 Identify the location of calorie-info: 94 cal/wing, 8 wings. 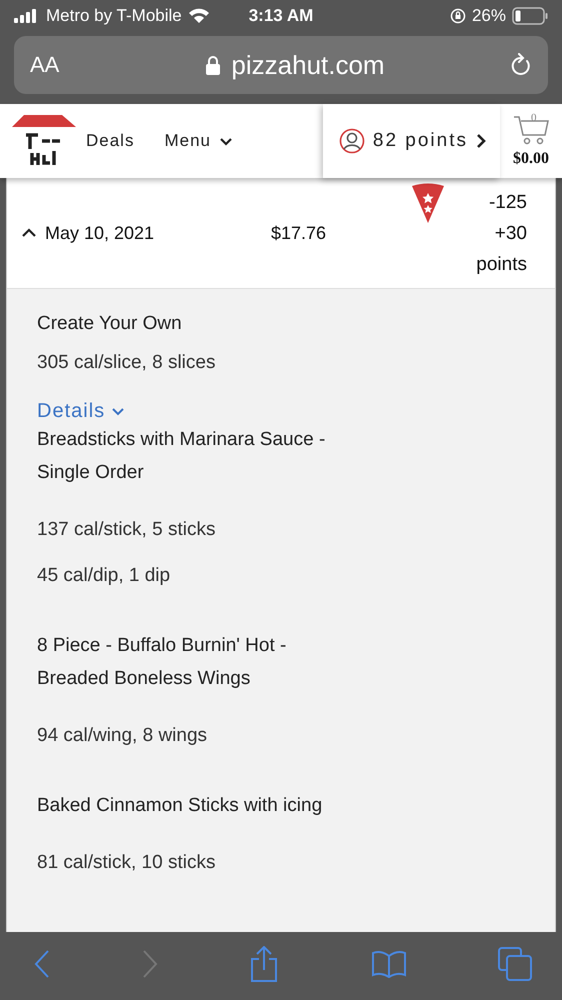
(122, 736).